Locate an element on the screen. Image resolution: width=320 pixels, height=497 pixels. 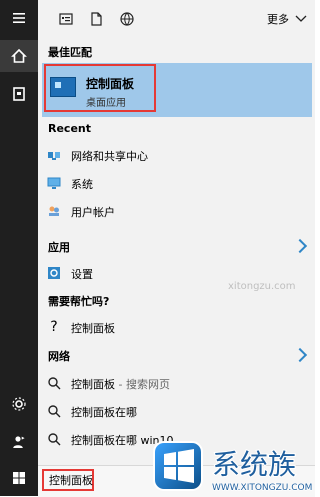
home-button is located at coordinates (19, 56).